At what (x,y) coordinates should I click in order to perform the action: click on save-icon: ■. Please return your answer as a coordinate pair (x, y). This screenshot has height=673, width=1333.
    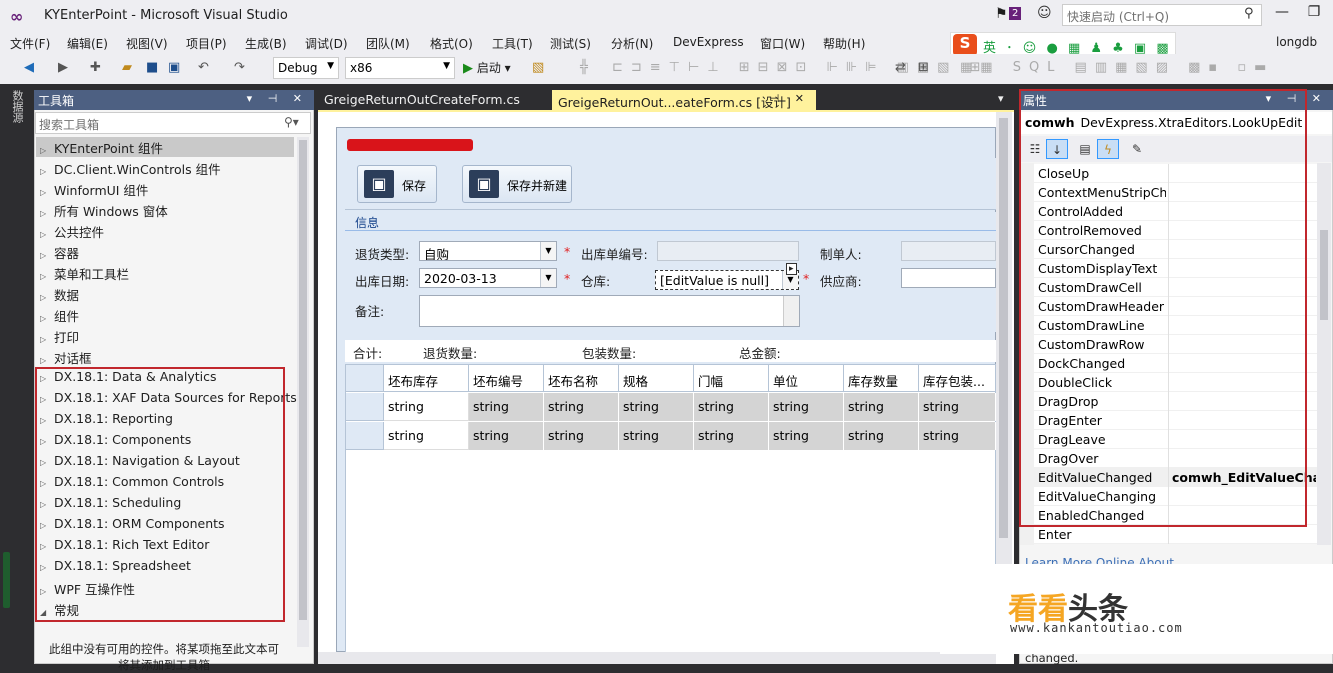
    Looking at the image, I should click on (152, 67).